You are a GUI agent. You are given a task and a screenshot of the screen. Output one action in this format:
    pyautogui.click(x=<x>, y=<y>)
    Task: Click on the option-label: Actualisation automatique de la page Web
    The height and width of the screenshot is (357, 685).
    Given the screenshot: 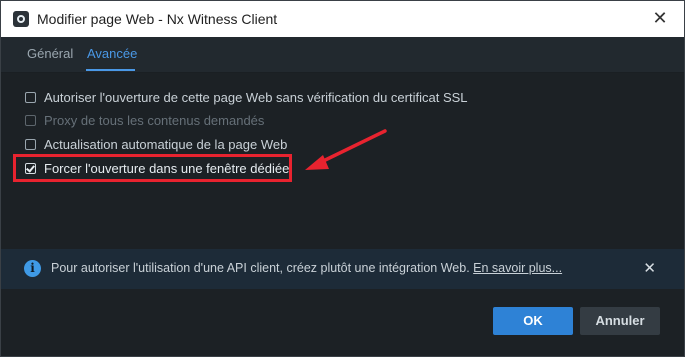 What is the action you would take?
    pyautogui.click(x=166, y=144)
    